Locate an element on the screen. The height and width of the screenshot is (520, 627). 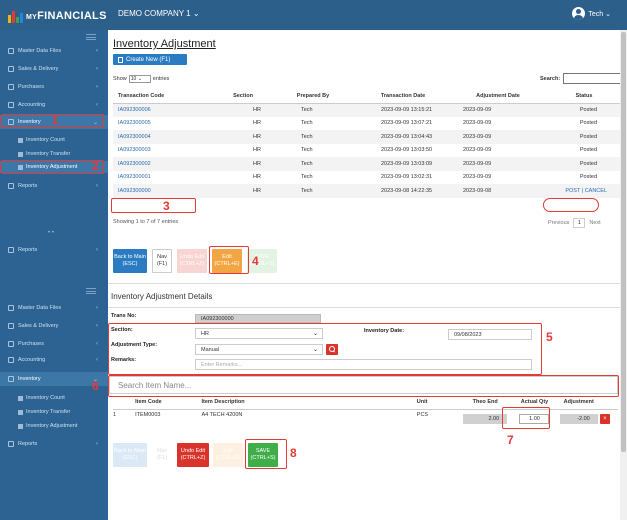
sidebar-sub-inventory-adjustment-2: Inventory Adjustment is located at coordinates (54, 426).